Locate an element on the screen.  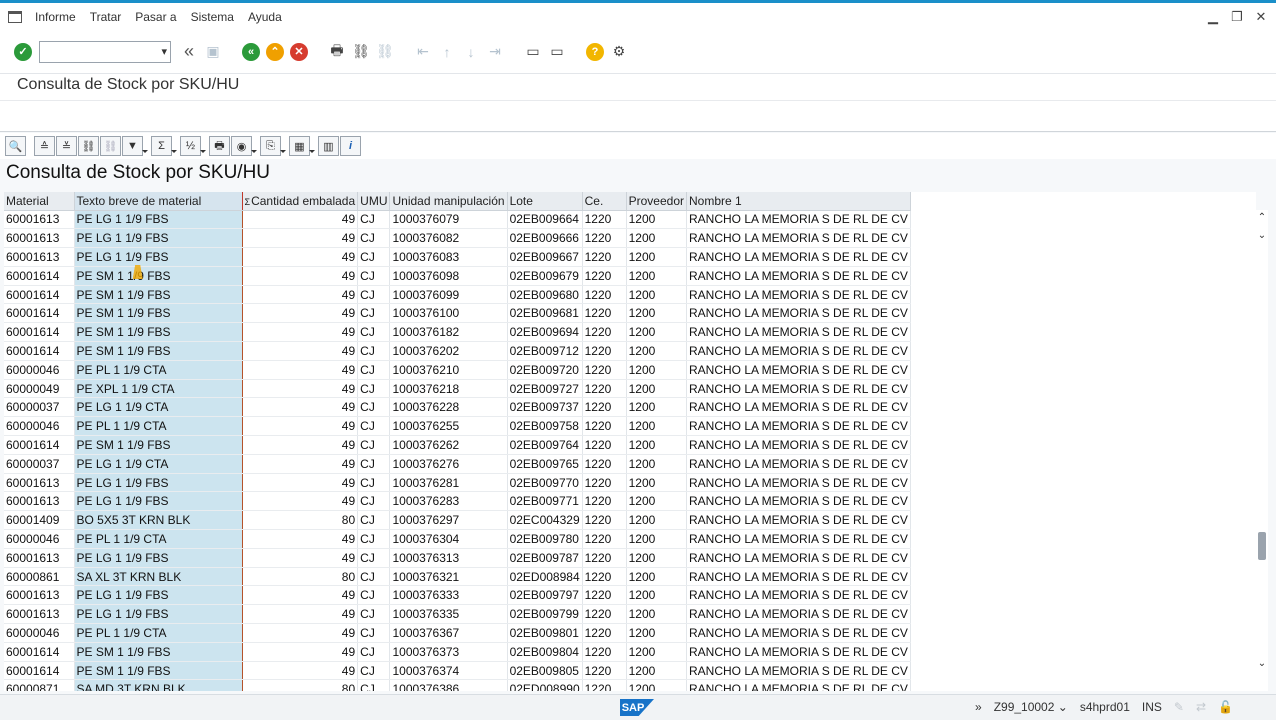
sort-ascending-icon: ≙ is located at coordinates (44, 146).